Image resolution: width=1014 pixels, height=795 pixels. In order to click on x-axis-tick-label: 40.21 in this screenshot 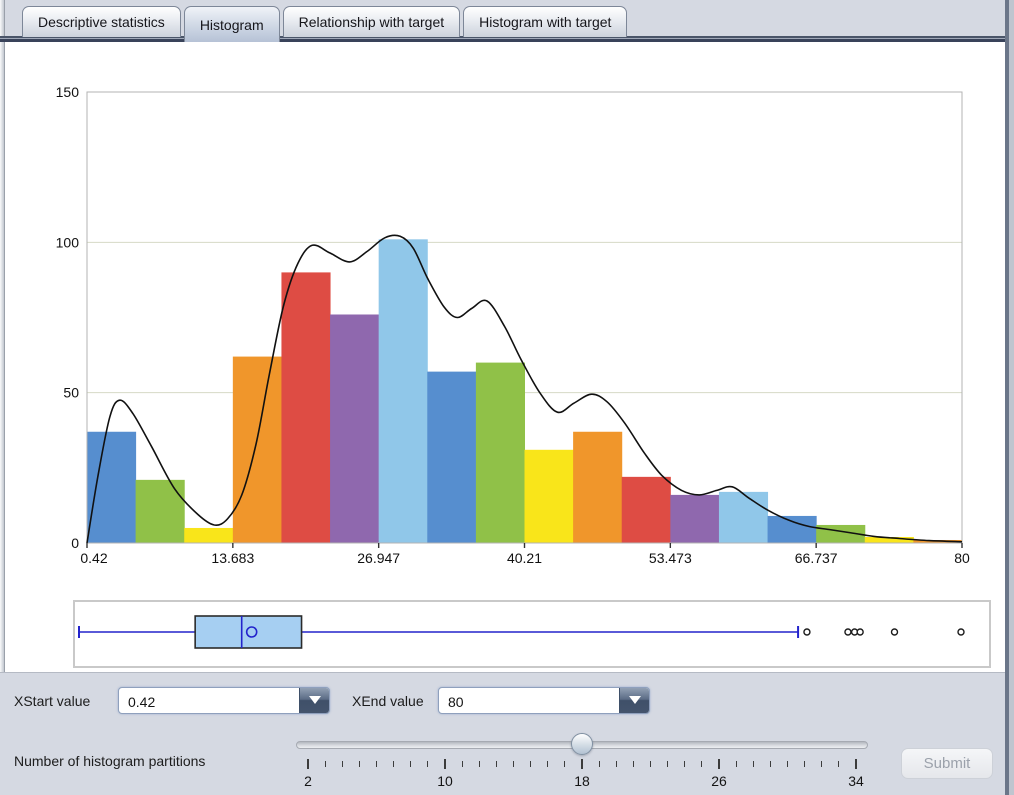, I will do `click(524, 558)`.